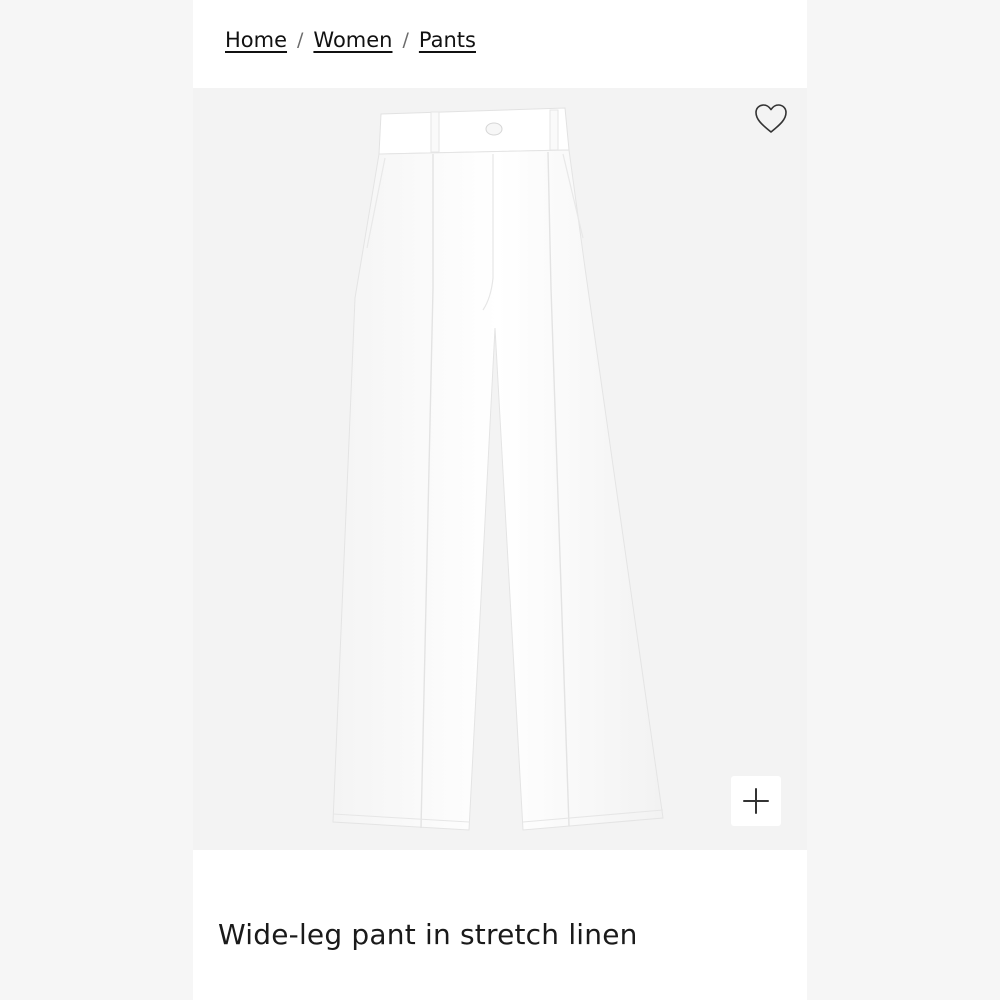 The image size is (1000, 1000). I want to click on breadcrumb-home-link: Home, so click(256, 40).